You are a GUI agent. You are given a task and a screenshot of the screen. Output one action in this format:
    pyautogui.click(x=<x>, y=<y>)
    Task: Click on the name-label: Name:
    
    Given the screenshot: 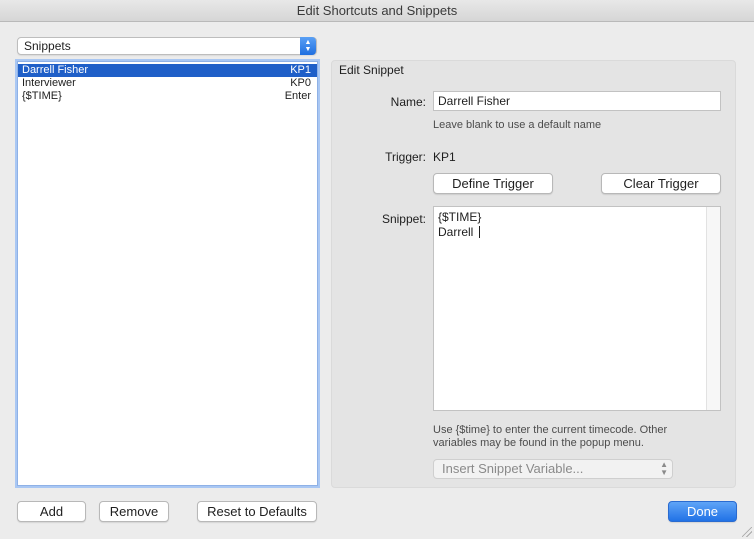 What is the action you would take?
    pyautogui.click(x=408, y=102)
    